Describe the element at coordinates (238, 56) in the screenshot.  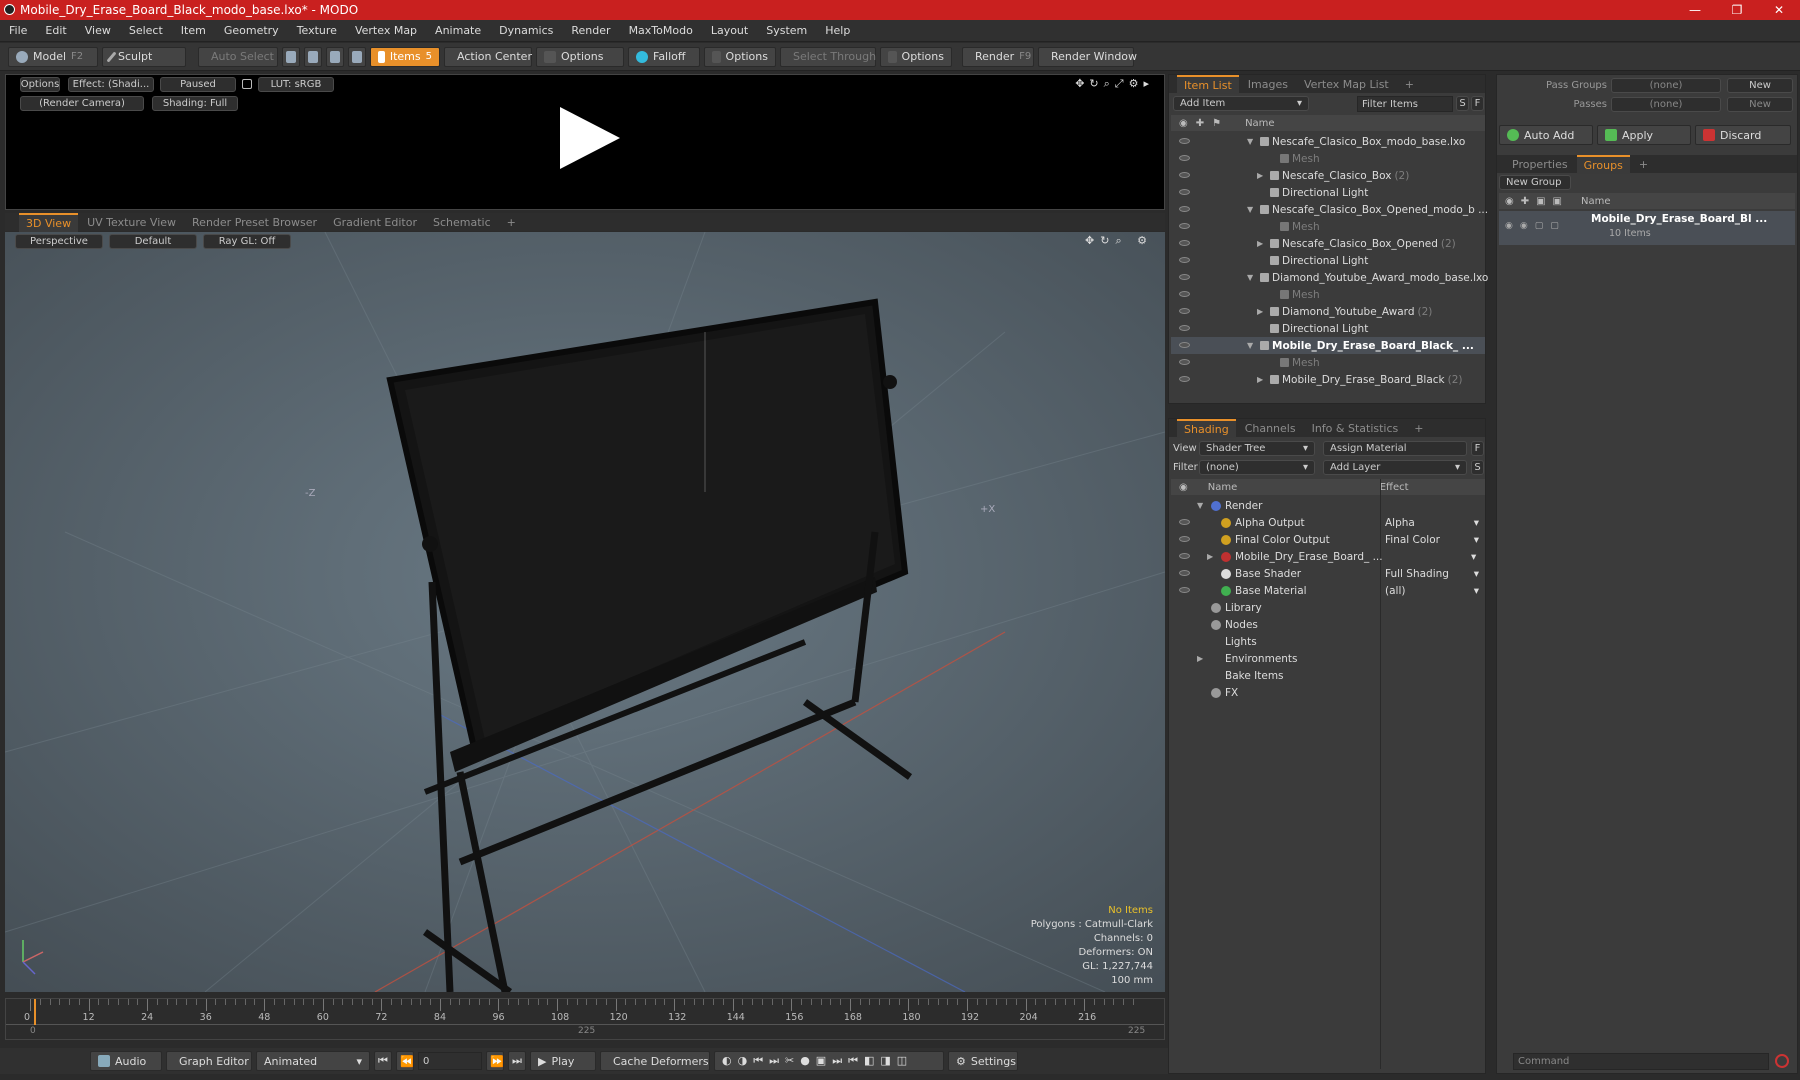
I see `auto-select-button: Auto Select` at that location.